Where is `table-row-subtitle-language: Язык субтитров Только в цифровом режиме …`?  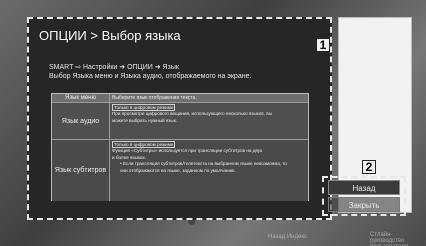 table-row-subtitle-language: Язык субтитров Только в цифровом режиме … is located at coordinates (180, 170).